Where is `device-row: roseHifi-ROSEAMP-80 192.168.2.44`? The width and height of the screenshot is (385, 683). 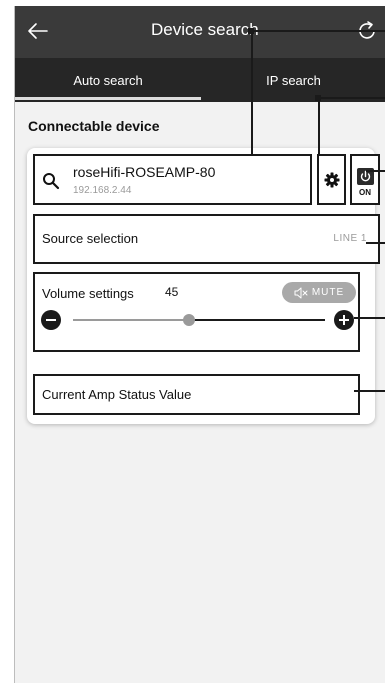 device-row: roseHifi-ROSEAMP-80 192.168.2.44 is located at coordinates (172, 179).